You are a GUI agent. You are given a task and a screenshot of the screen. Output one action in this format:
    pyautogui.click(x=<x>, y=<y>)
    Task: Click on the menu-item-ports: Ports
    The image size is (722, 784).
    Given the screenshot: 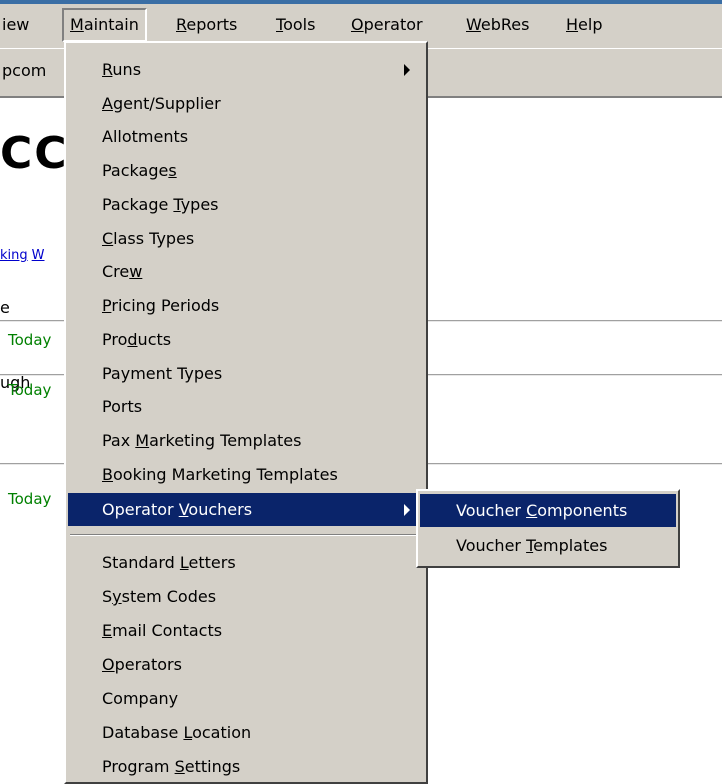 What is the action you would take?
    pyautogui.click(x=246, y=406)
    